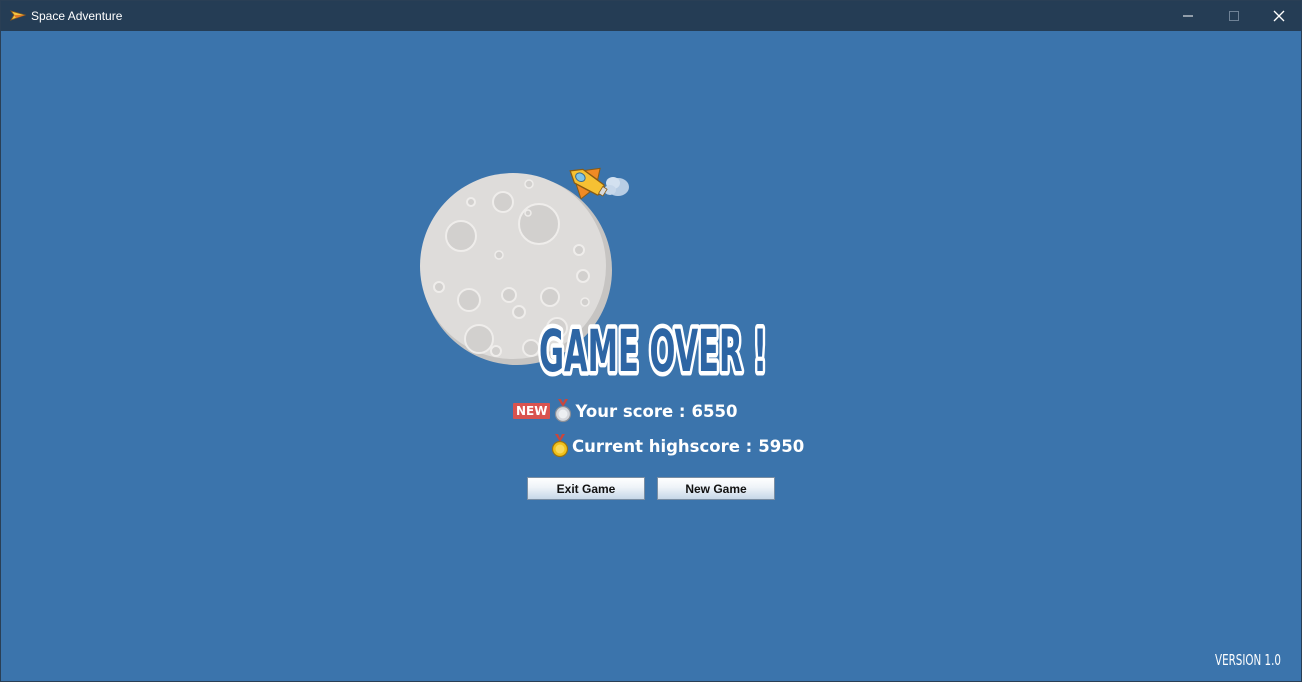 The width and height of the screenshot is (1302, 682). Describe the element at coordinates (560, 446) in the screenshot. I see `gold-medal-icon` at that location.